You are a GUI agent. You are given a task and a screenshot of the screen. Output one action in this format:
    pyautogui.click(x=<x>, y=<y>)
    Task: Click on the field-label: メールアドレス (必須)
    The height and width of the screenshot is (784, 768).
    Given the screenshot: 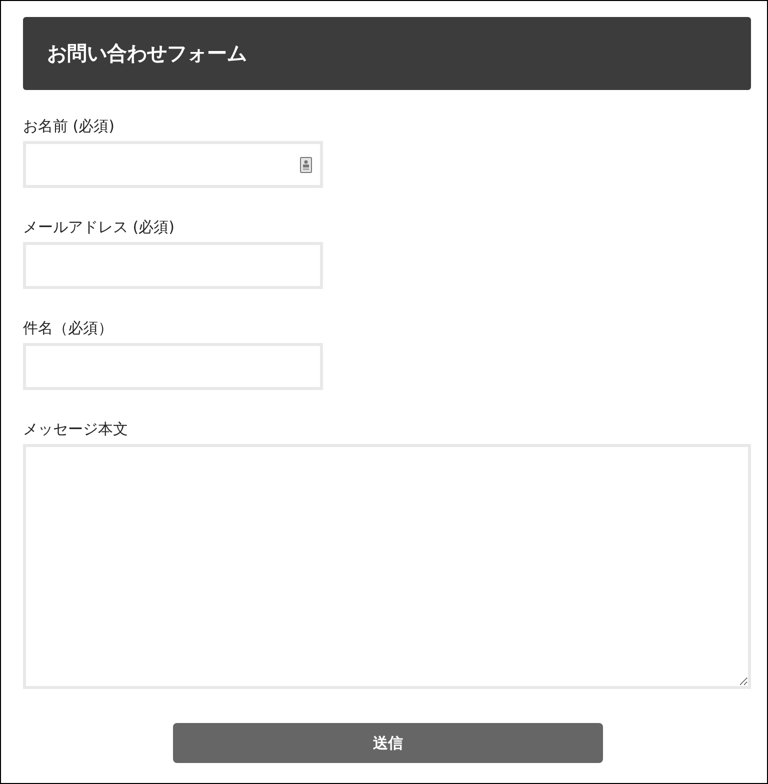 What is the action you would take?
    pyautogui.click(x=98, y=227)
    